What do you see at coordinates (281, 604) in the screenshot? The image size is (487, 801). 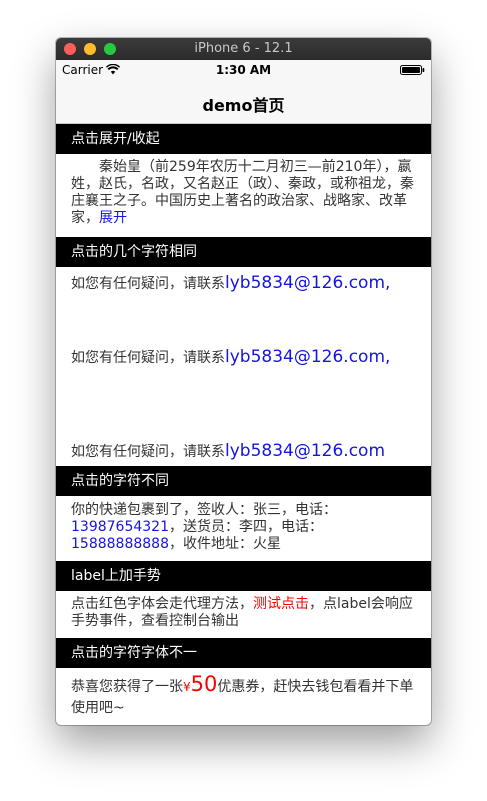 I see `test-click-link: 测试点击` at bounding box center [281, 604].